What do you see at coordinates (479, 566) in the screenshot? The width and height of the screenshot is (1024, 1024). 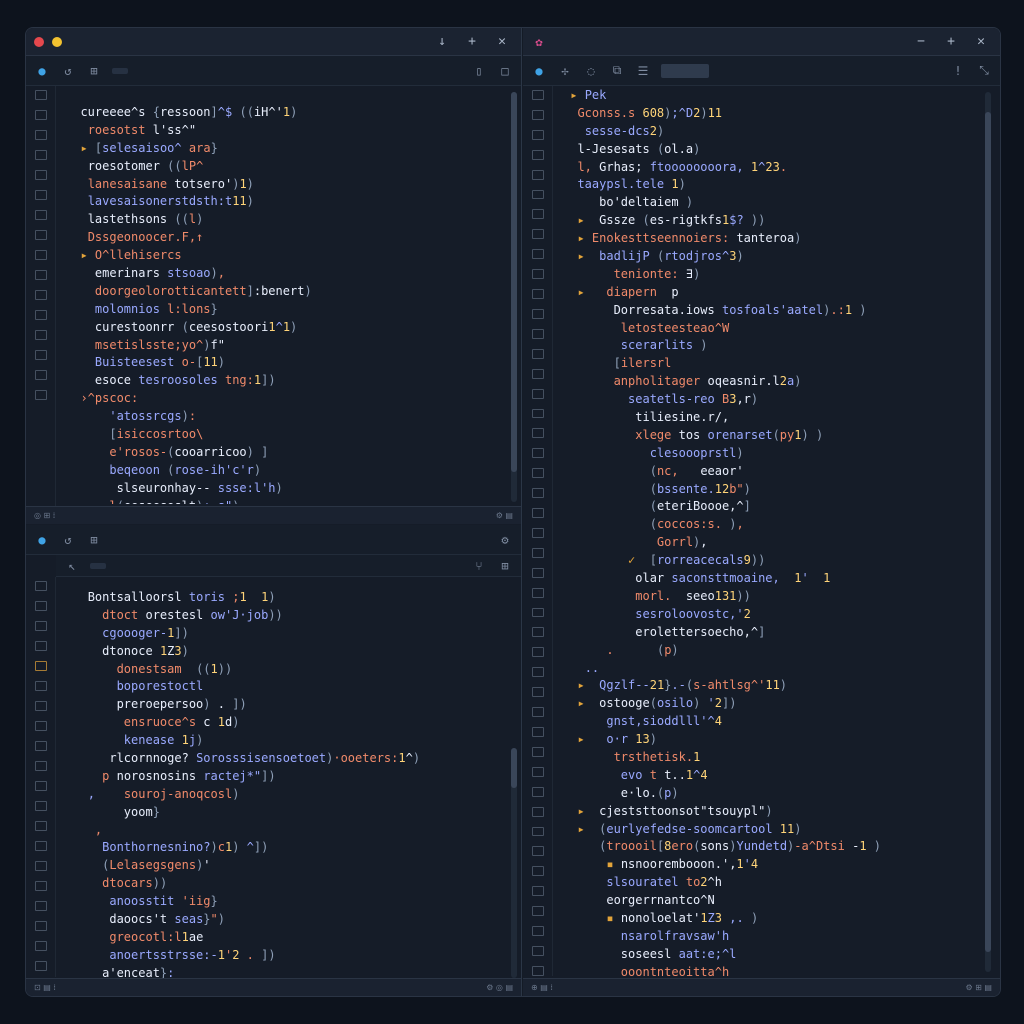 I see `git-icon: ⑂` at bounding box center [479, 566].